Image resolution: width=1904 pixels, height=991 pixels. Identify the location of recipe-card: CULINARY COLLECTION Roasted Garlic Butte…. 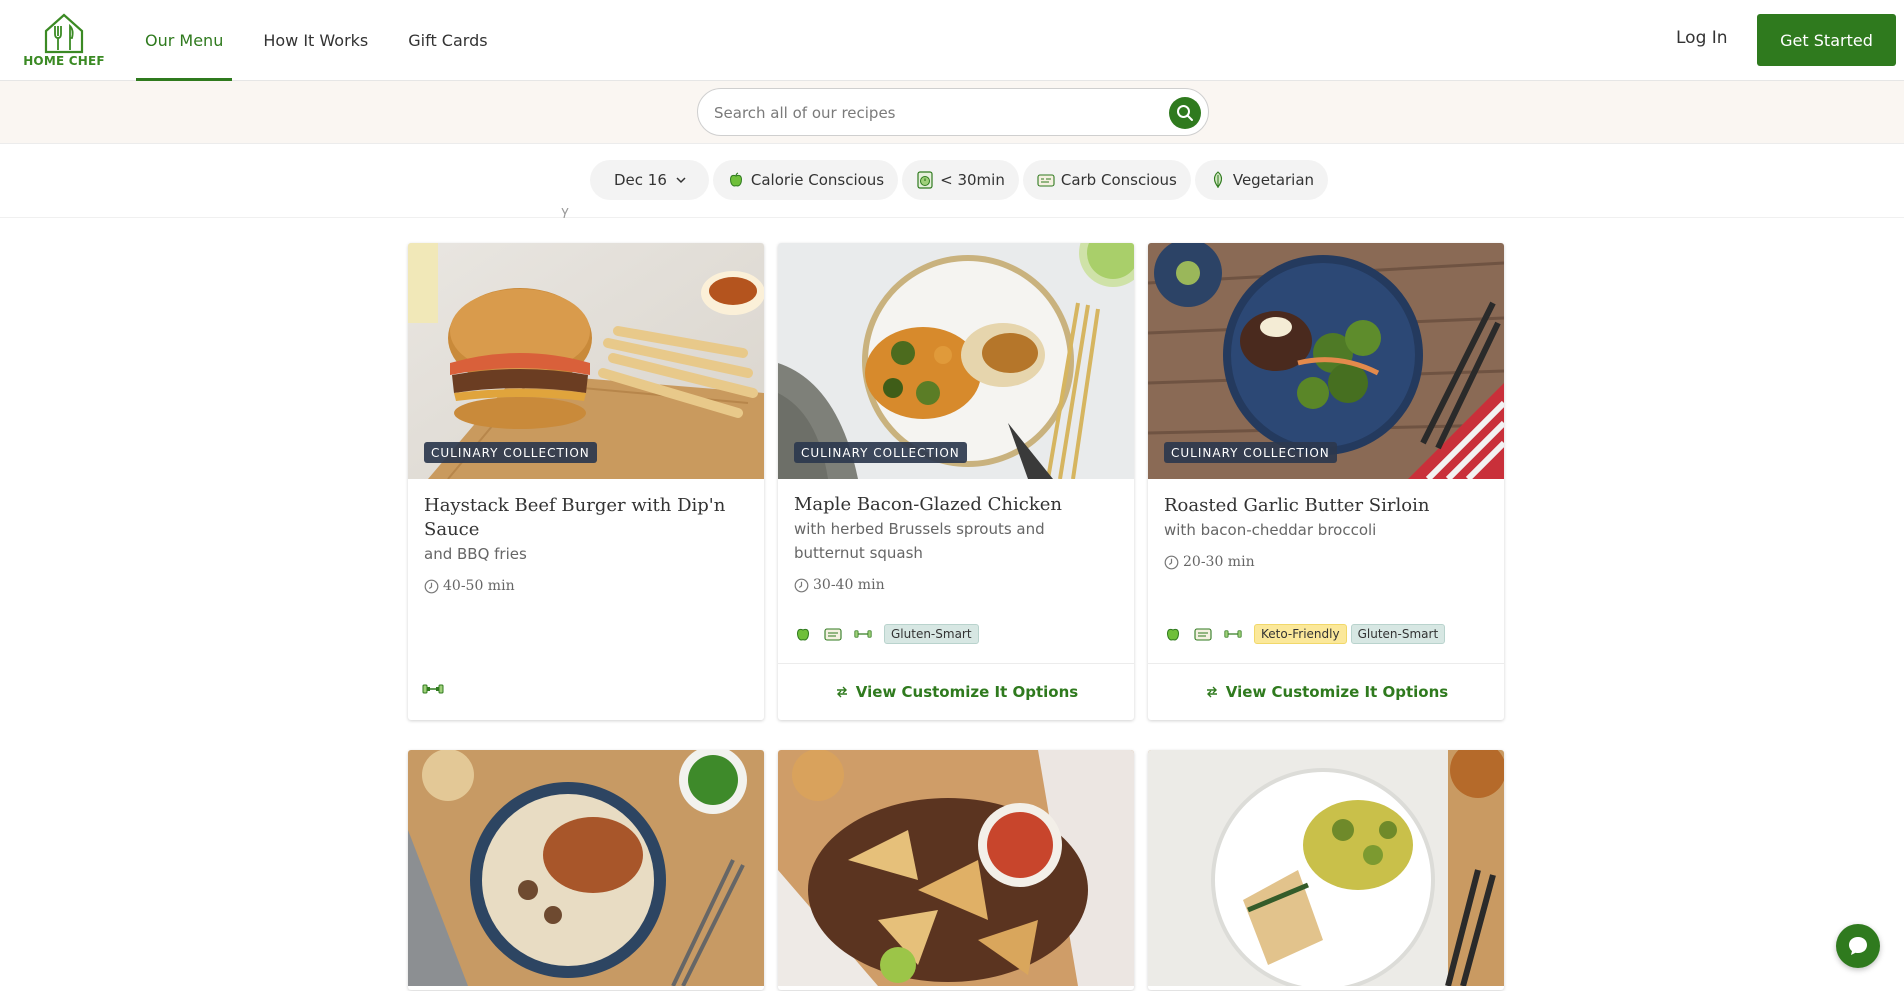
(1326, 481).